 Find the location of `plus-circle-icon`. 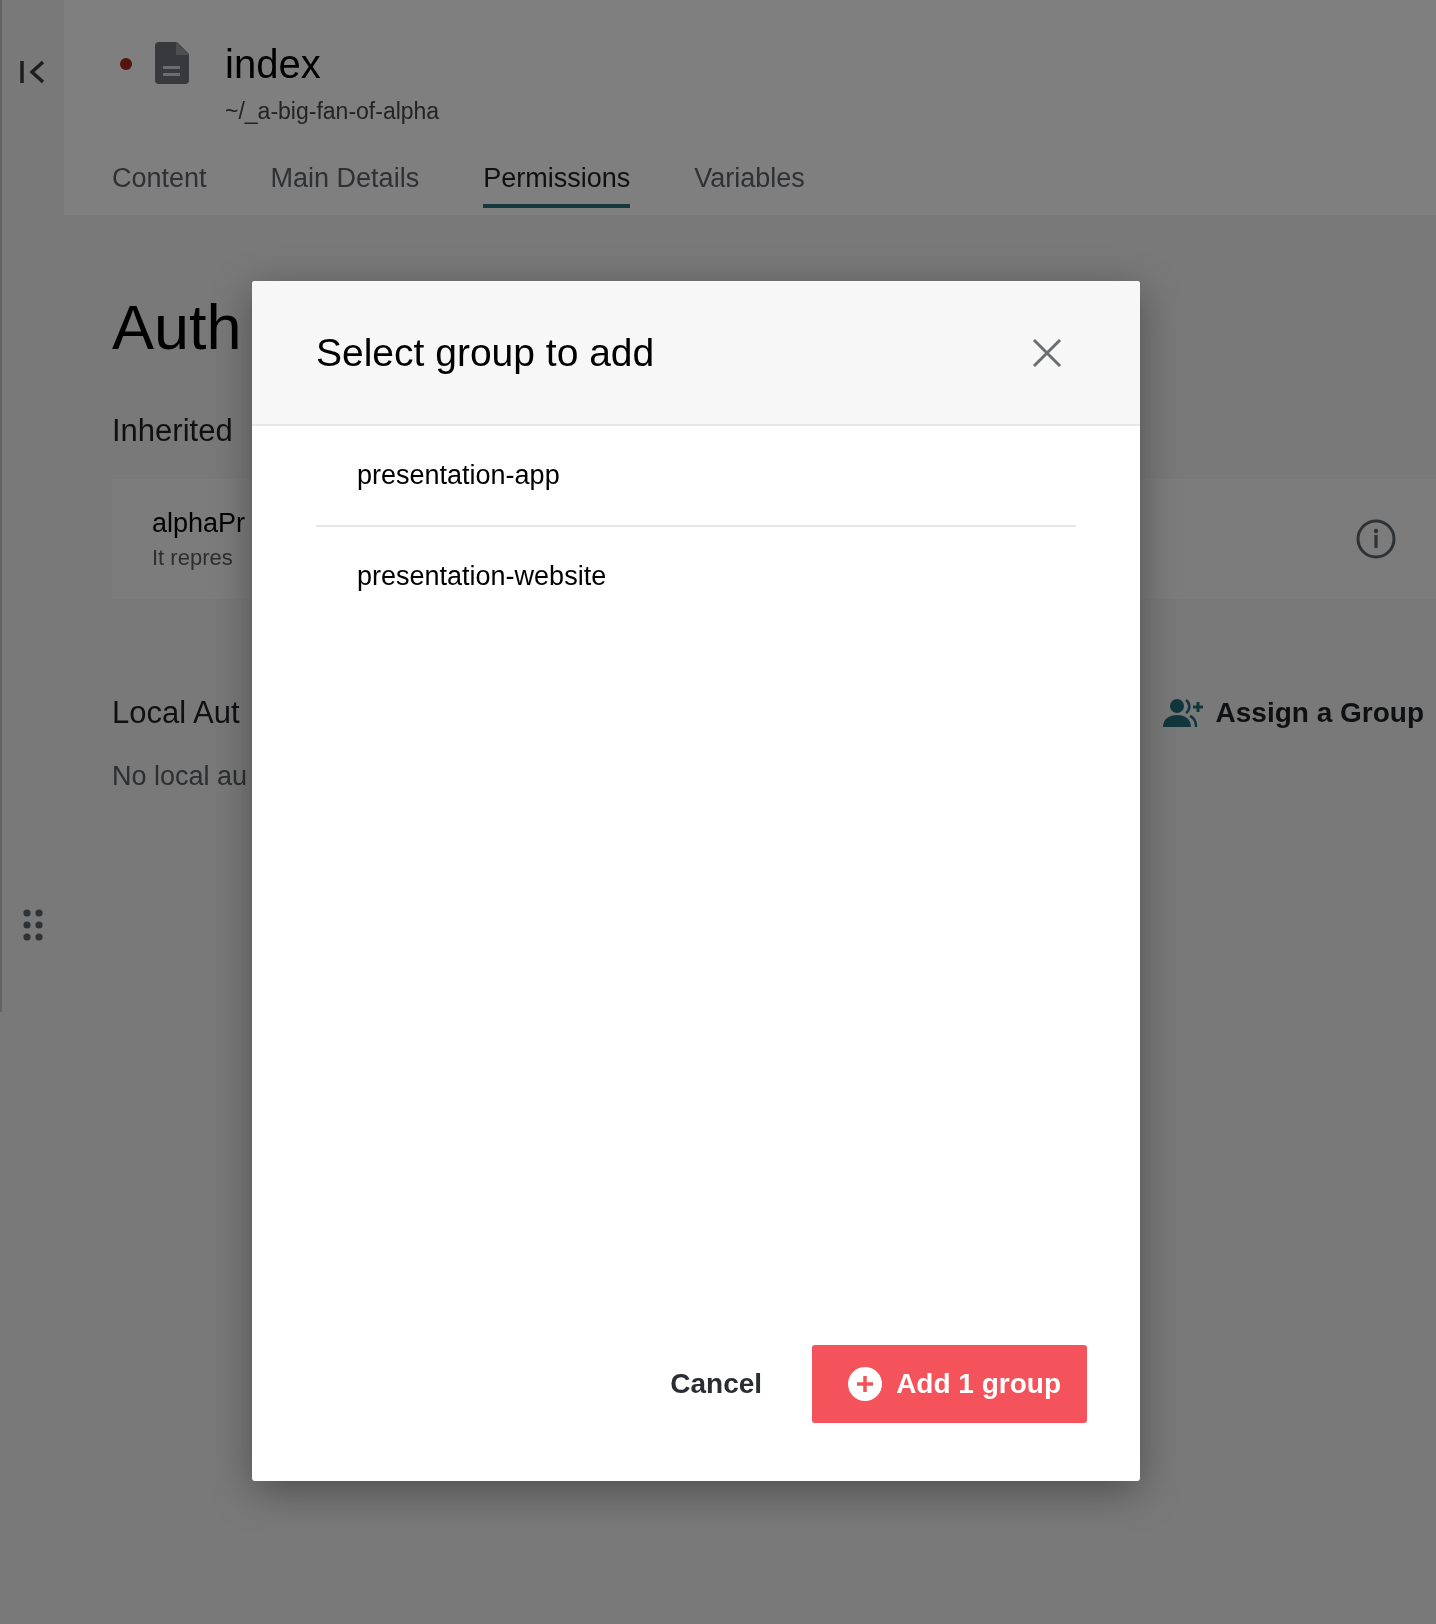

plus-circle-icon is located at coordinates (865, 1384).